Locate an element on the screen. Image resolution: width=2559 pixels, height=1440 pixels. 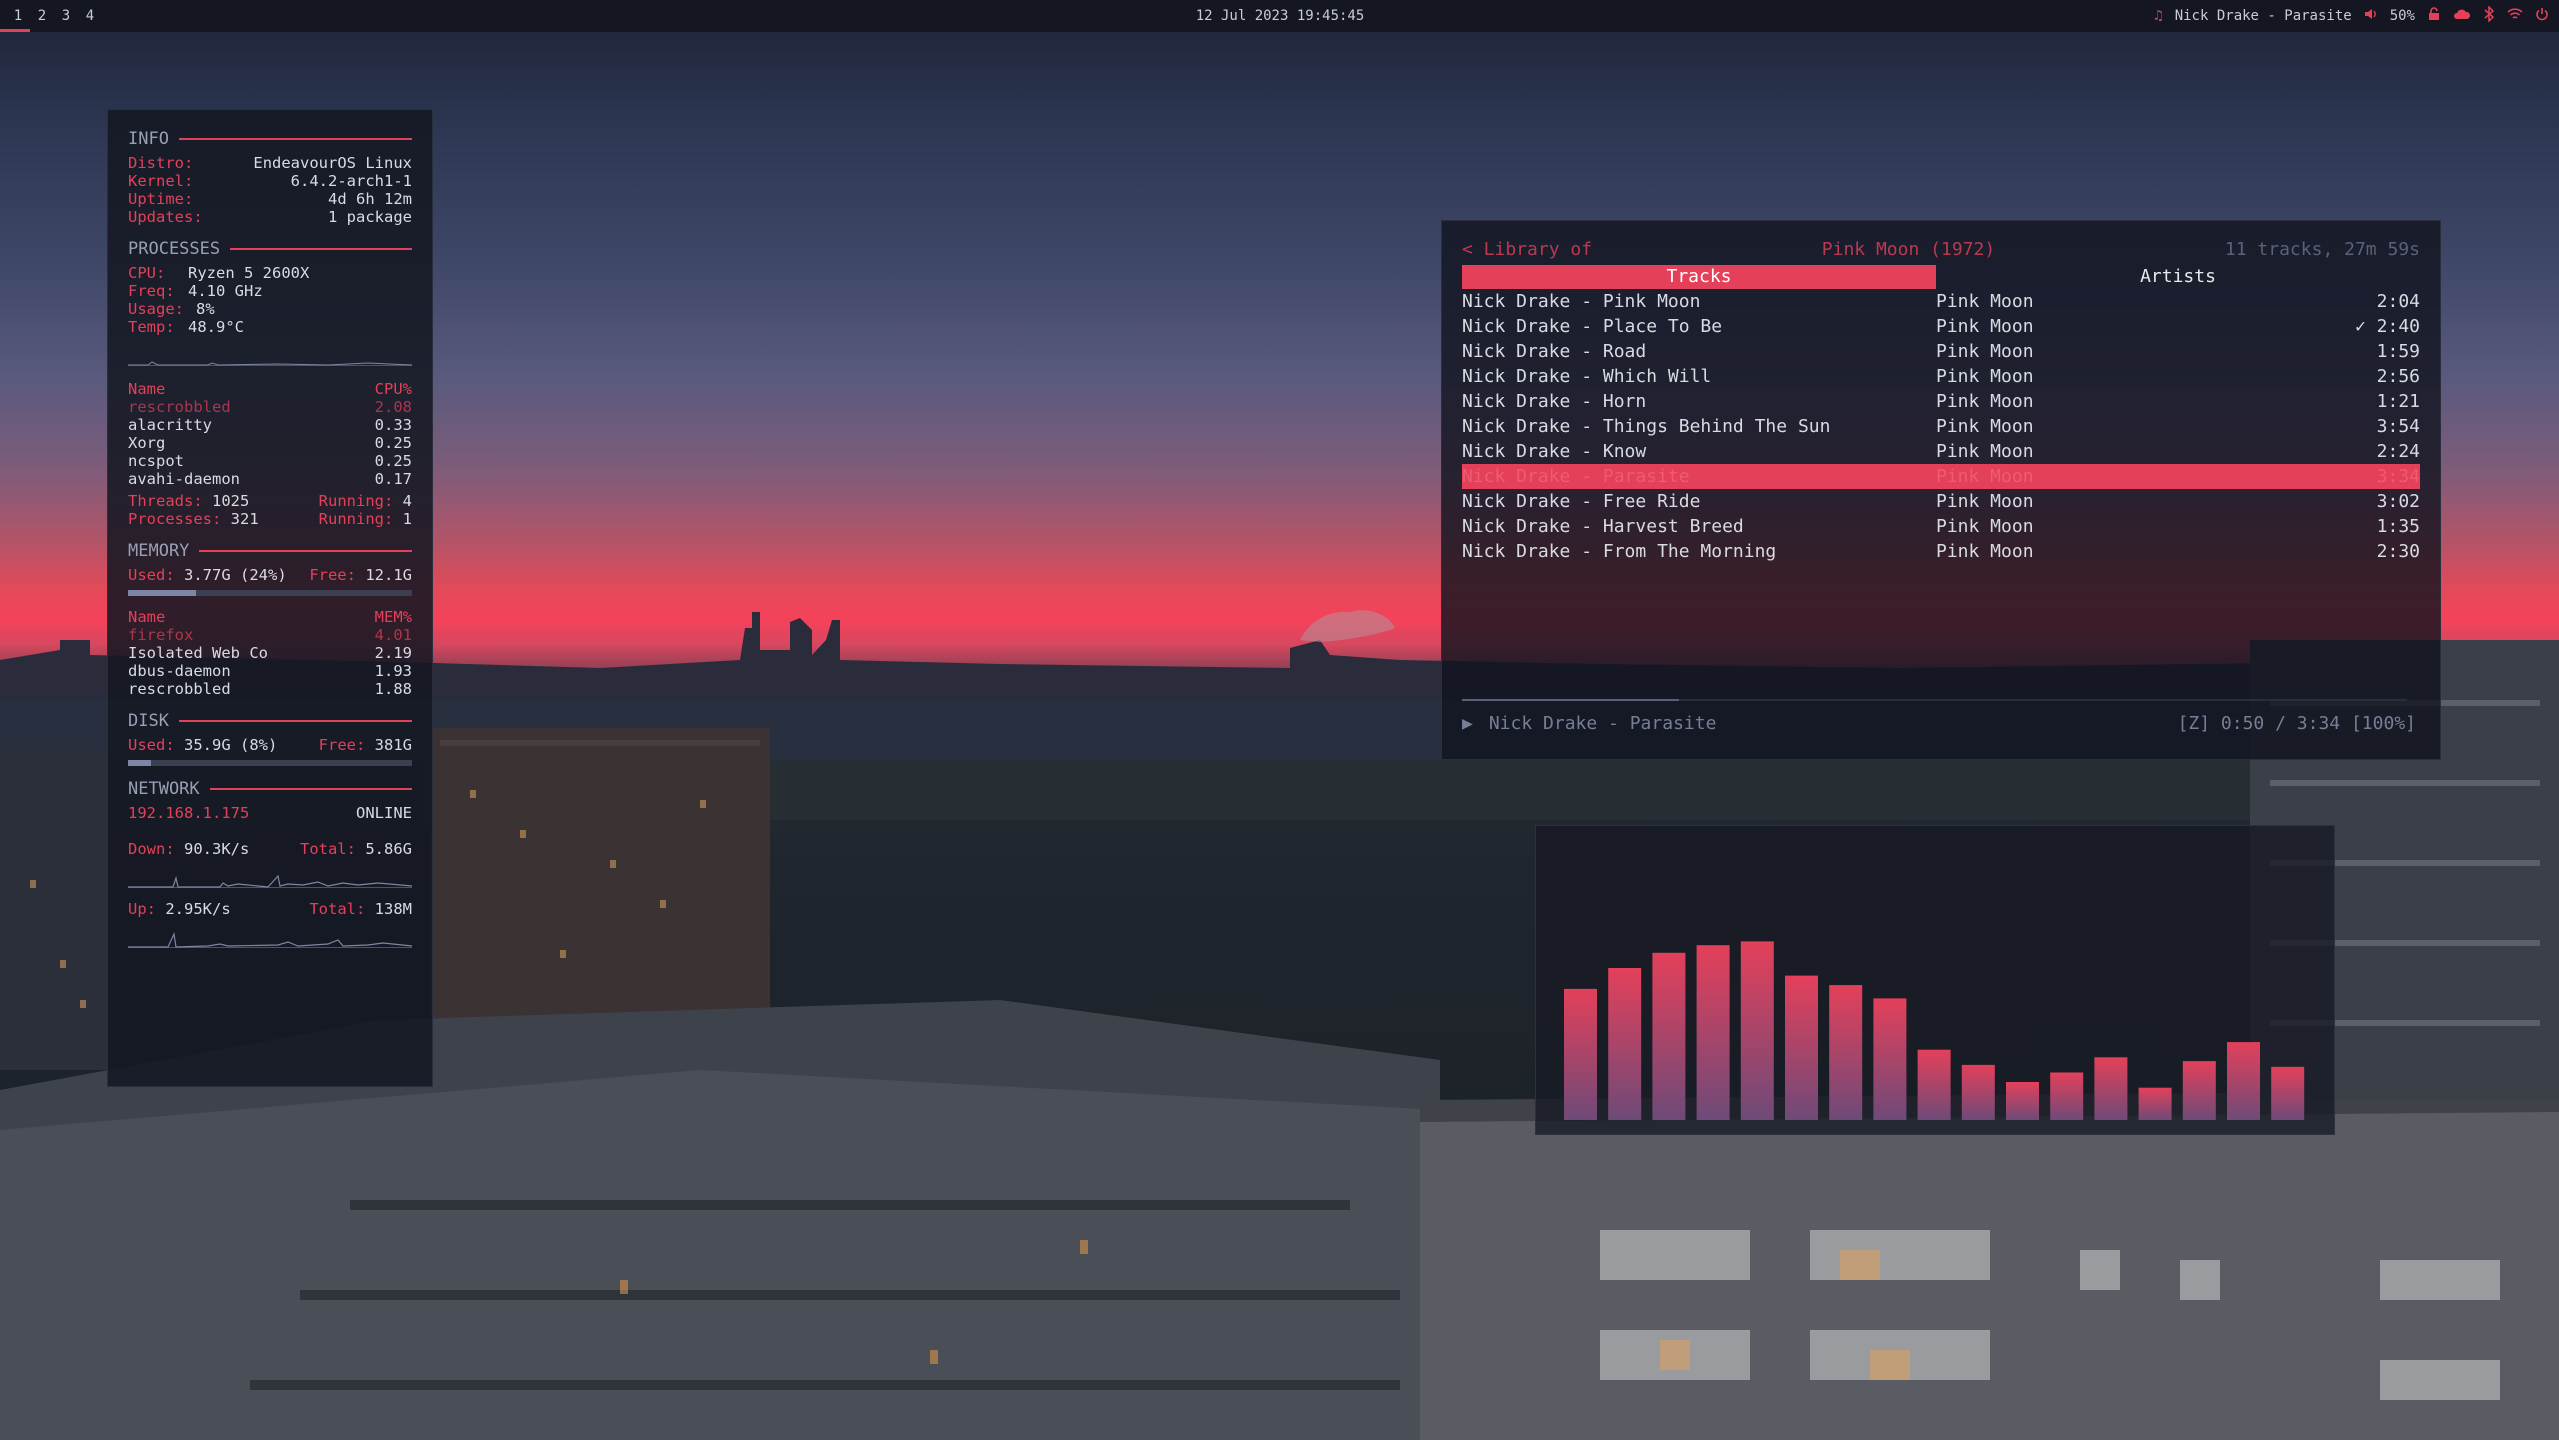
cpu-process-header: Name CPU% is located at coordinates (270, 389).